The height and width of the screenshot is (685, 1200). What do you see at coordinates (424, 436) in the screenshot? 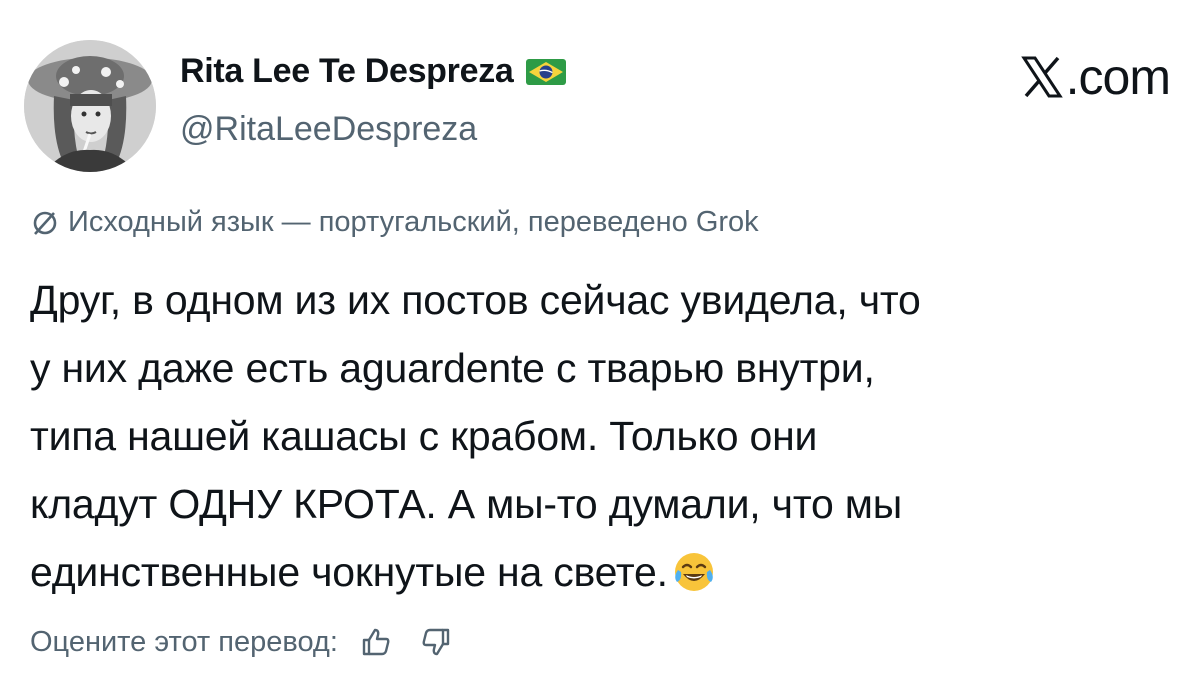
I see `tweet-line: типа нашей кашасы с крабом. Только они` at bounding box center [424, 436].